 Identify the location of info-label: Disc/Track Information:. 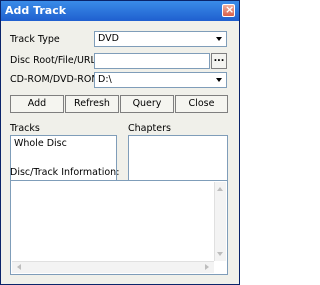
(65, 172).